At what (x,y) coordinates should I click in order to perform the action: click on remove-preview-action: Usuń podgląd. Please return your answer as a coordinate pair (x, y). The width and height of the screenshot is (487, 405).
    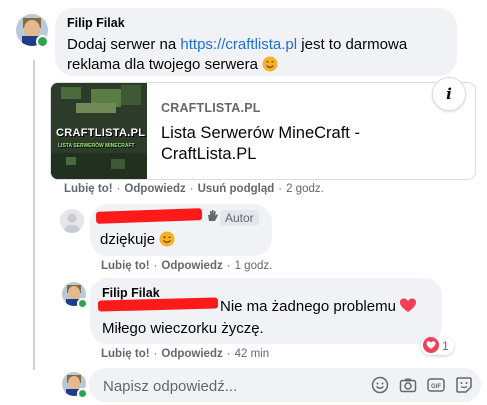
    Looking at the image, I should click on (236, 189).